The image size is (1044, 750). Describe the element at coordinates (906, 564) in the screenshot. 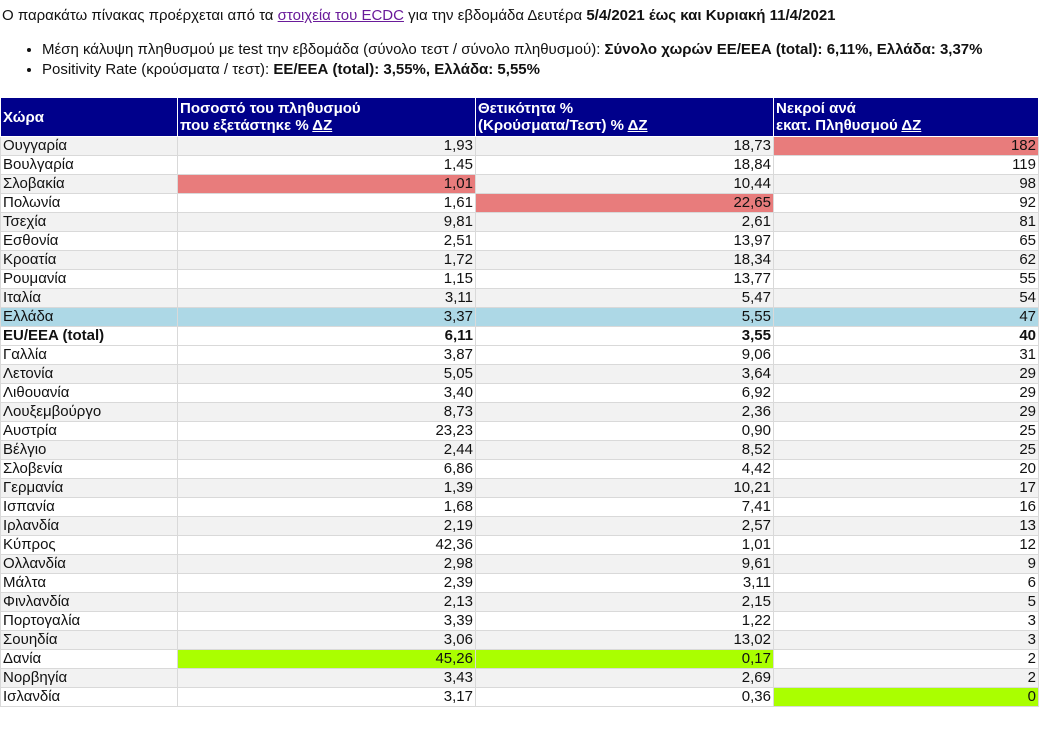

I see `cell-deaths: 9` at that location.